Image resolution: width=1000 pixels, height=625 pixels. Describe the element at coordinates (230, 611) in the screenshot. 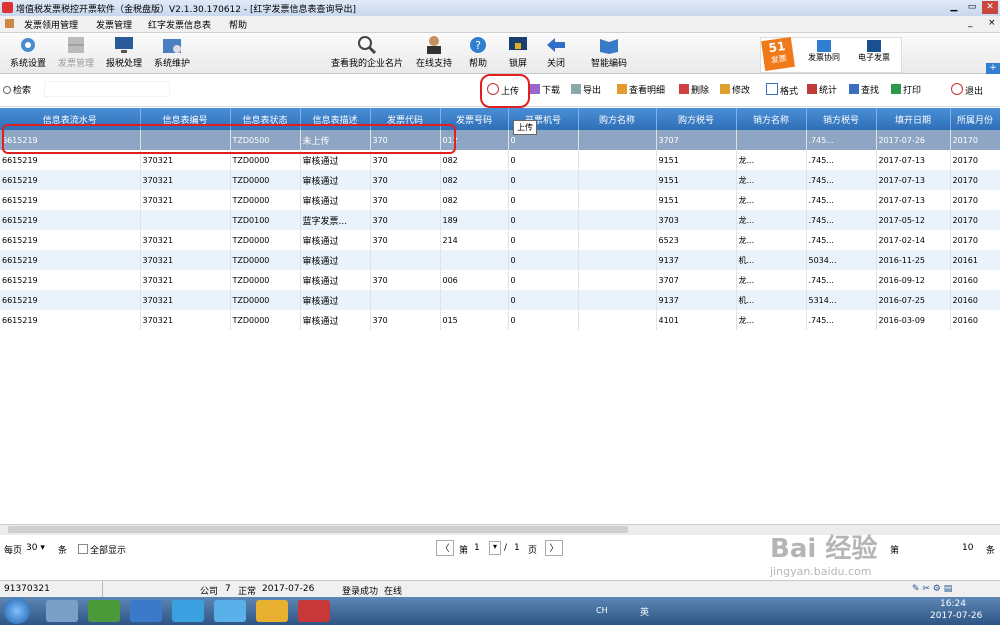

I see `taskbar-browser-app` at that location.